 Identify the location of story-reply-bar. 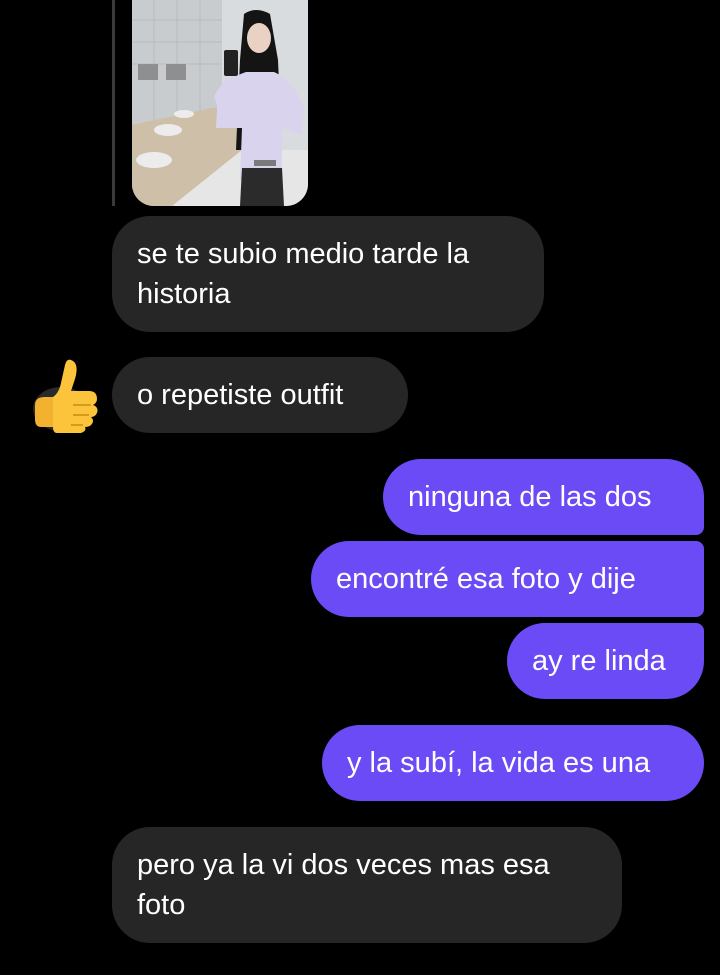
(113, 103).